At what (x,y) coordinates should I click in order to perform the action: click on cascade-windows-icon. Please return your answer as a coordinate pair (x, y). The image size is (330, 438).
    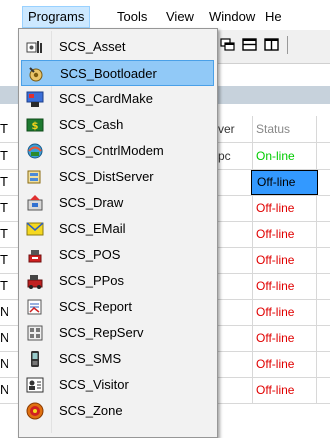
    Looking at the image, I should click on (227, 44).